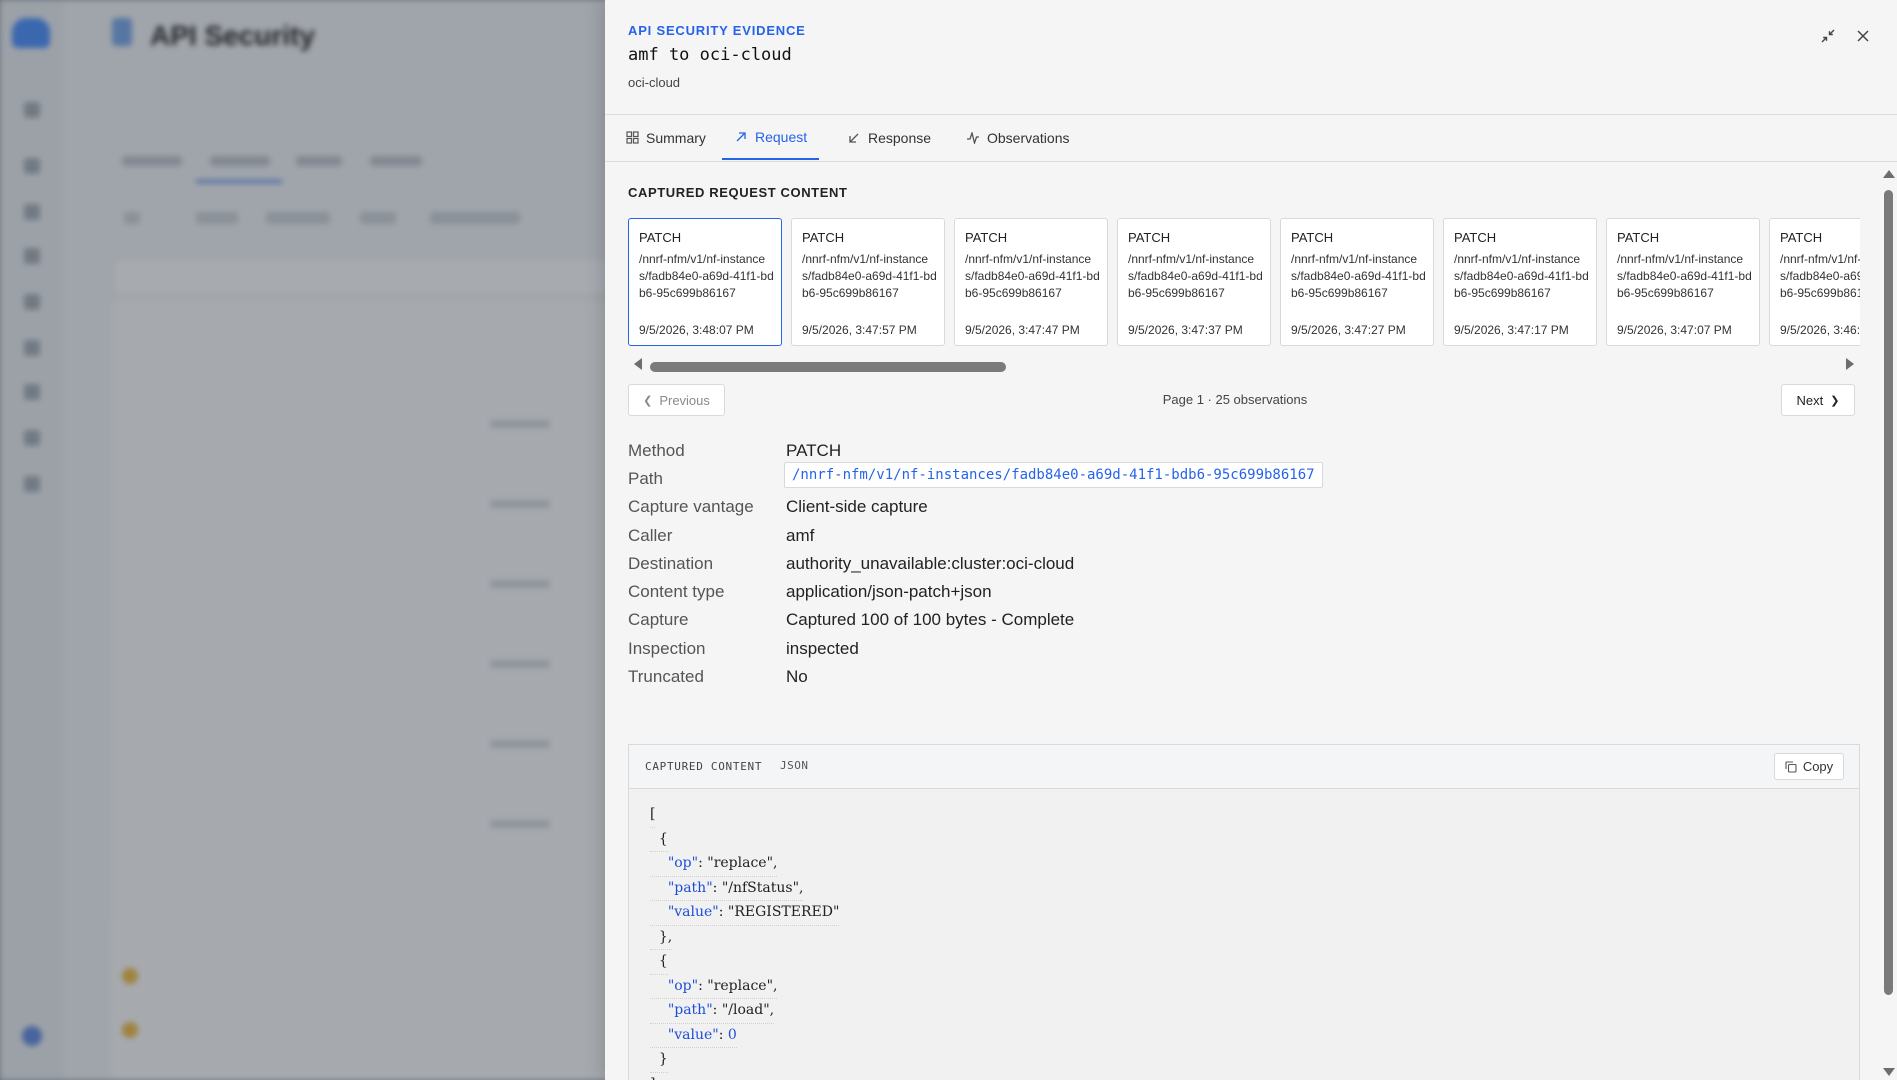  Describe the element at coordinates (1235, 399) in the screenshot. I see `page-info: Page 1 · 25 observations` at that location.